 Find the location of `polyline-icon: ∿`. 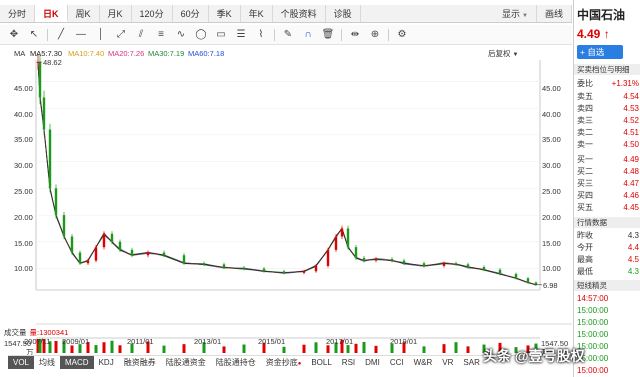

polyline-icon: ∿ is located at coordinates (181, 35).